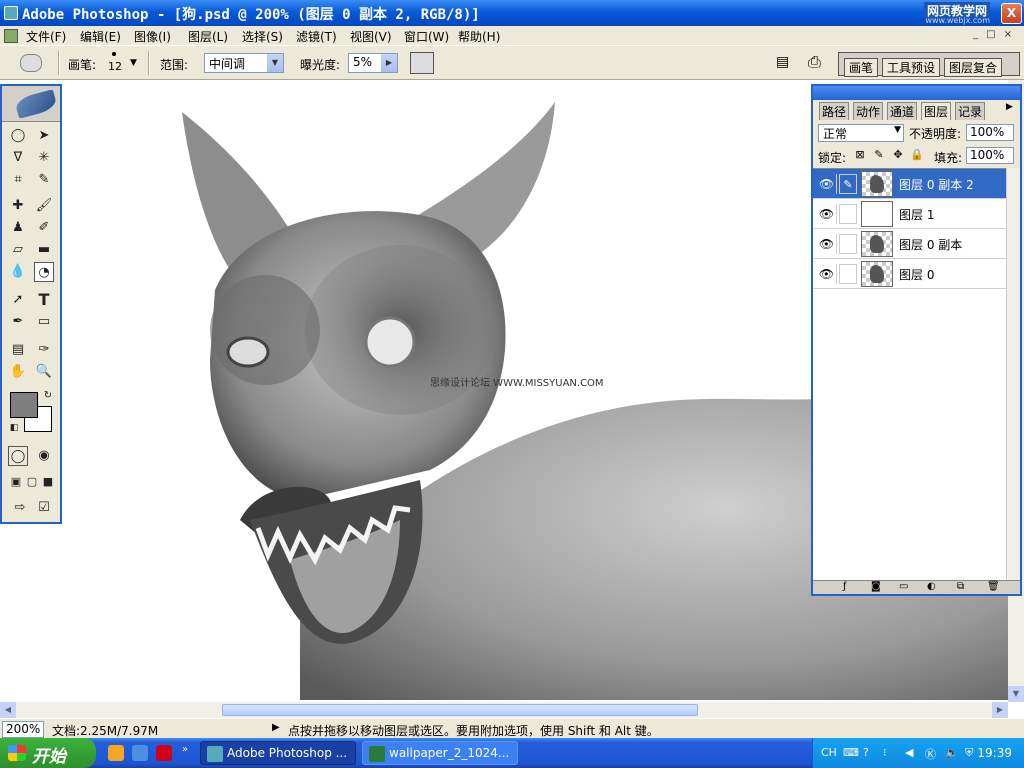 Image resolution: width=1024 pixels, height=768 pixels. What do you see at coordinates (44, 136) in the screenshot?
I see `move-tool-icon: ➤` at bounding box center [44, 136].